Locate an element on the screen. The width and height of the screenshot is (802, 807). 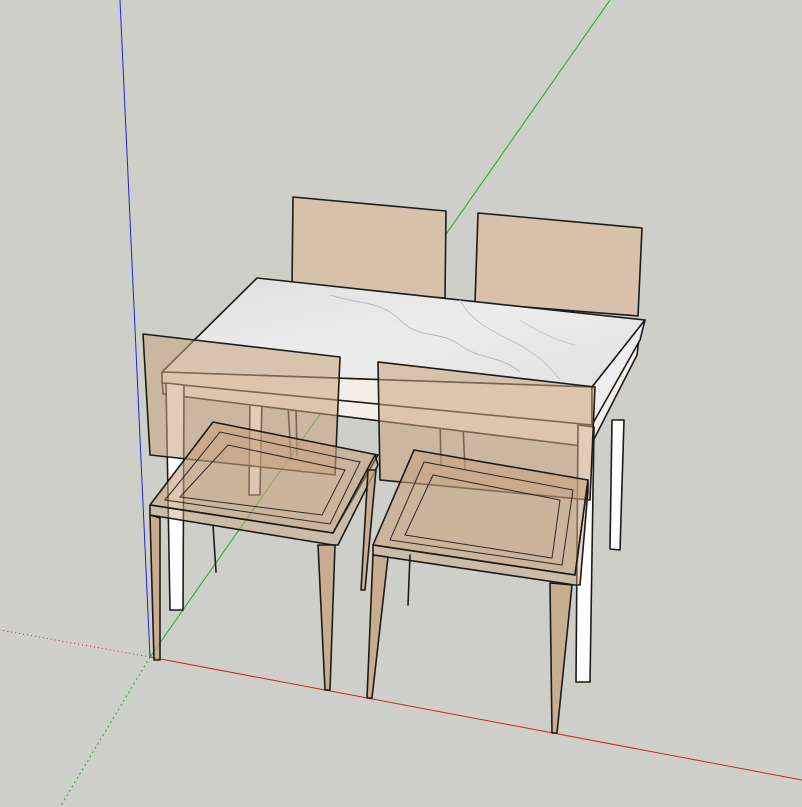
z-axis-line is located at coordinates (135, 329).